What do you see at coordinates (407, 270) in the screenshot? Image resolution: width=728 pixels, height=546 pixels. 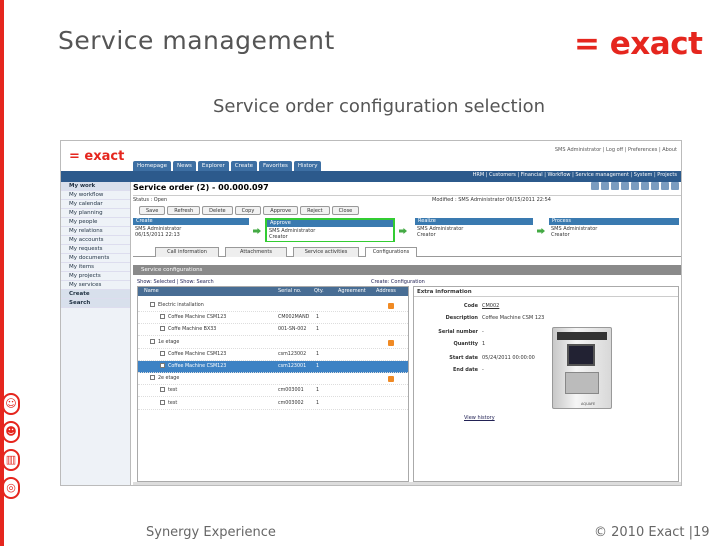 I see `section-title: Service configurations` at bounding box center [407, 270].